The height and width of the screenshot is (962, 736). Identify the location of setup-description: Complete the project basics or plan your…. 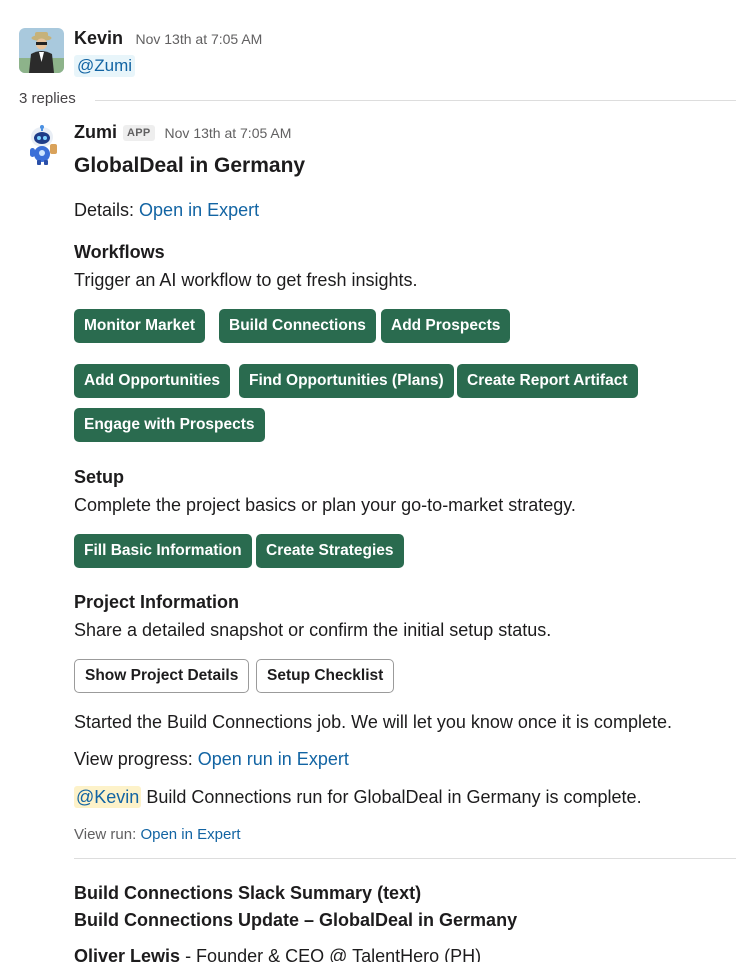
(325, 505).